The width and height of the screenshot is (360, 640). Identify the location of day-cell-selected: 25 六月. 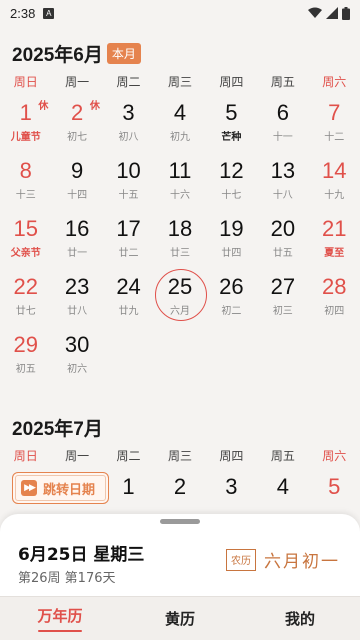
(181, 297).